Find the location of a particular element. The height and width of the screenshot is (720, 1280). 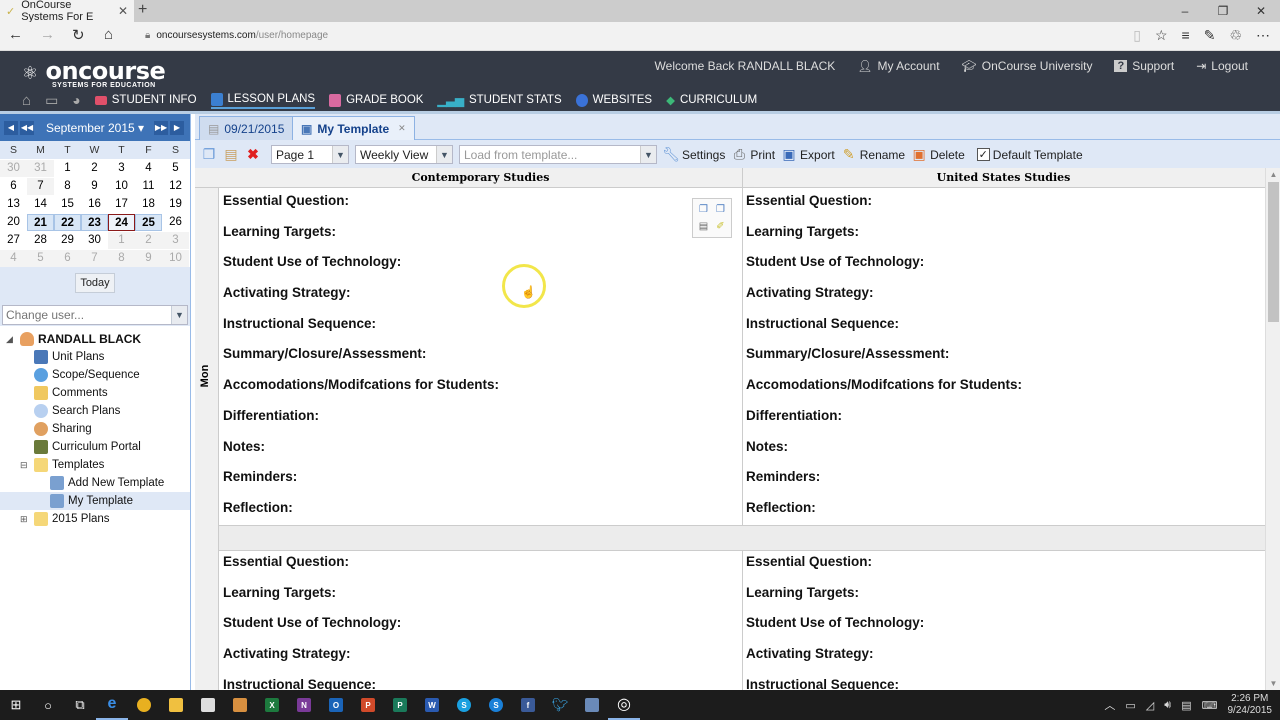

nav-lesson-plans: LESSON PLANS is located at coordinates (263, 100).